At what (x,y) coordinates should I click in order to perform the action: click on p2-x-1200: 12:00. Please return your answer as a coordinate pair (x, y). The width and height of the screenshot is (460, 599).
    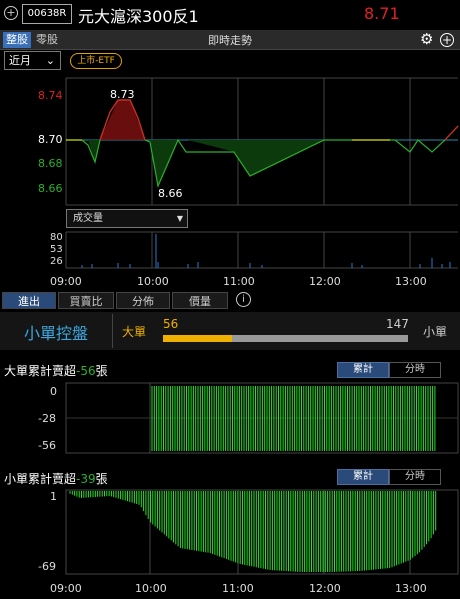
    Looking at the image, I should click on (325, 588).